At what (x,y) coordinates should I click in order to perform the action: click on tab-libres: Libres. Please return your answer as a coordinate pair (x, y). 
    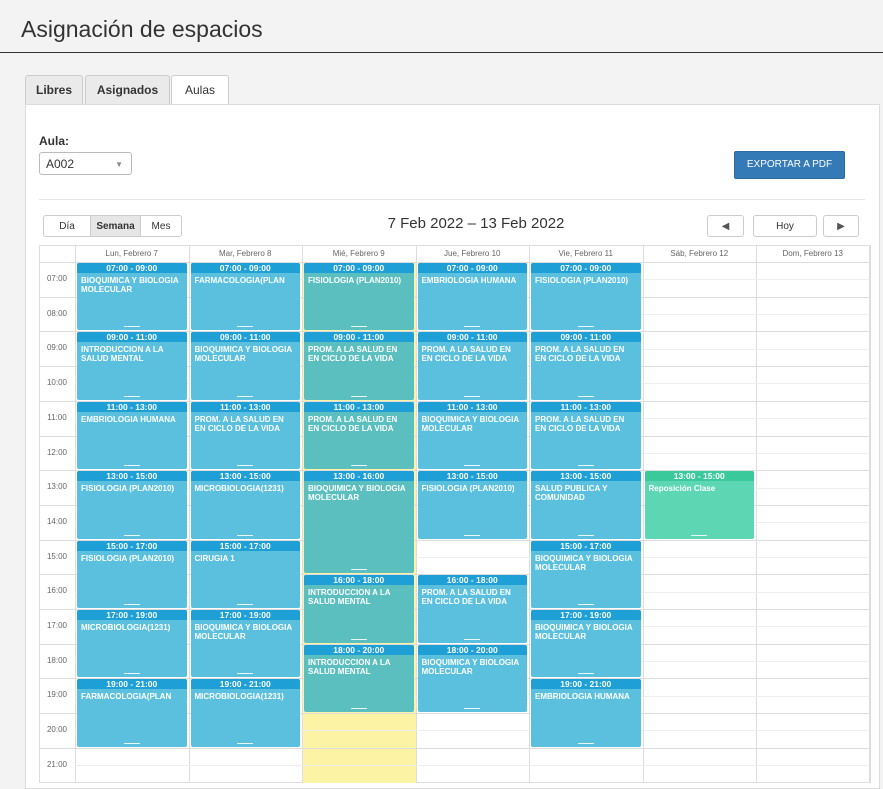
    Looking at the image, I should click on (54, 89).